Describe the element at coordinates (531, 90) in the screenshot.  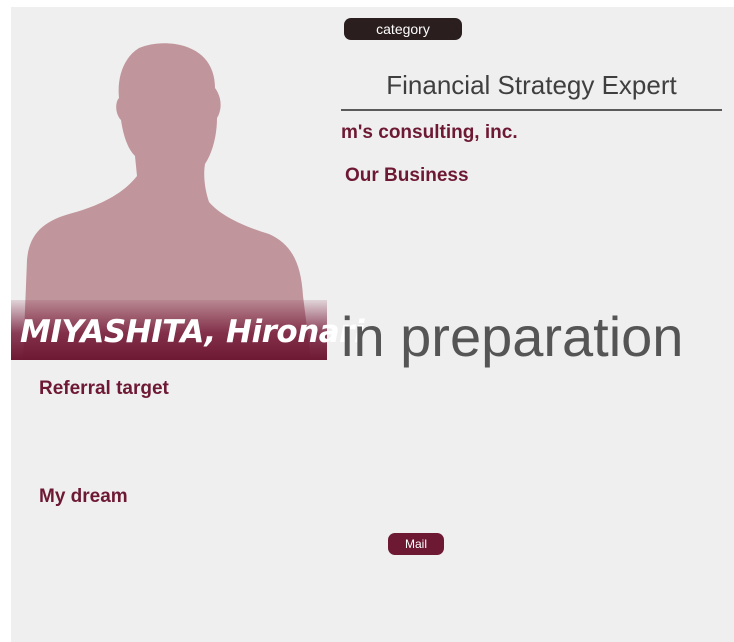
I see `profile-title: Financial Strategy Expert` at that location.